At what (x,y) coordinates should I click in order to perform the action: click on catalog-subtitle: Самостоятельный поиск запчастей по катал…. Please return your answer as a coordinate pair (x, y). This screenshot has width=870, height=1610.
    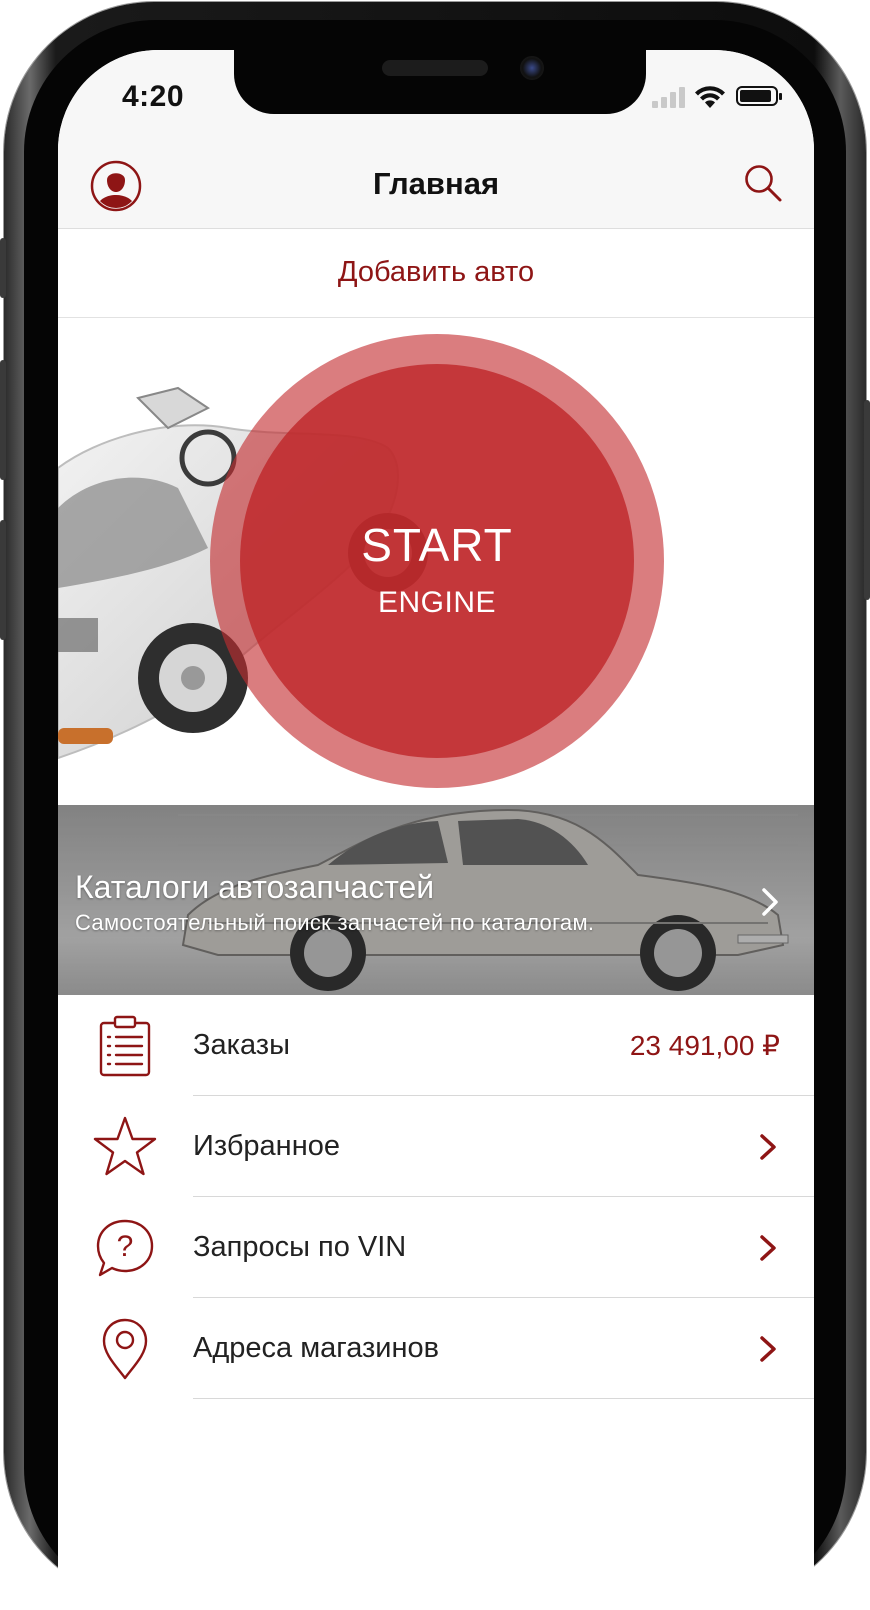
    Looking at the image, I should click on (335, 922).